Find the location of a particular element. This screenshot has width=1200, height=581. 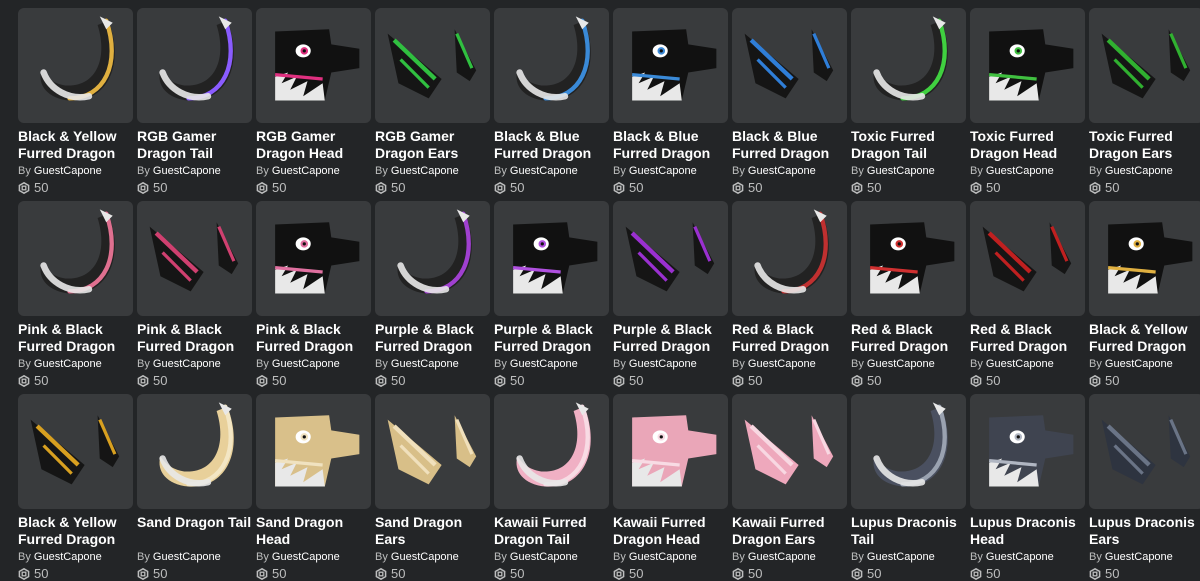

item-name: Sand Dragon Tail is located at coordinates (194, 531).